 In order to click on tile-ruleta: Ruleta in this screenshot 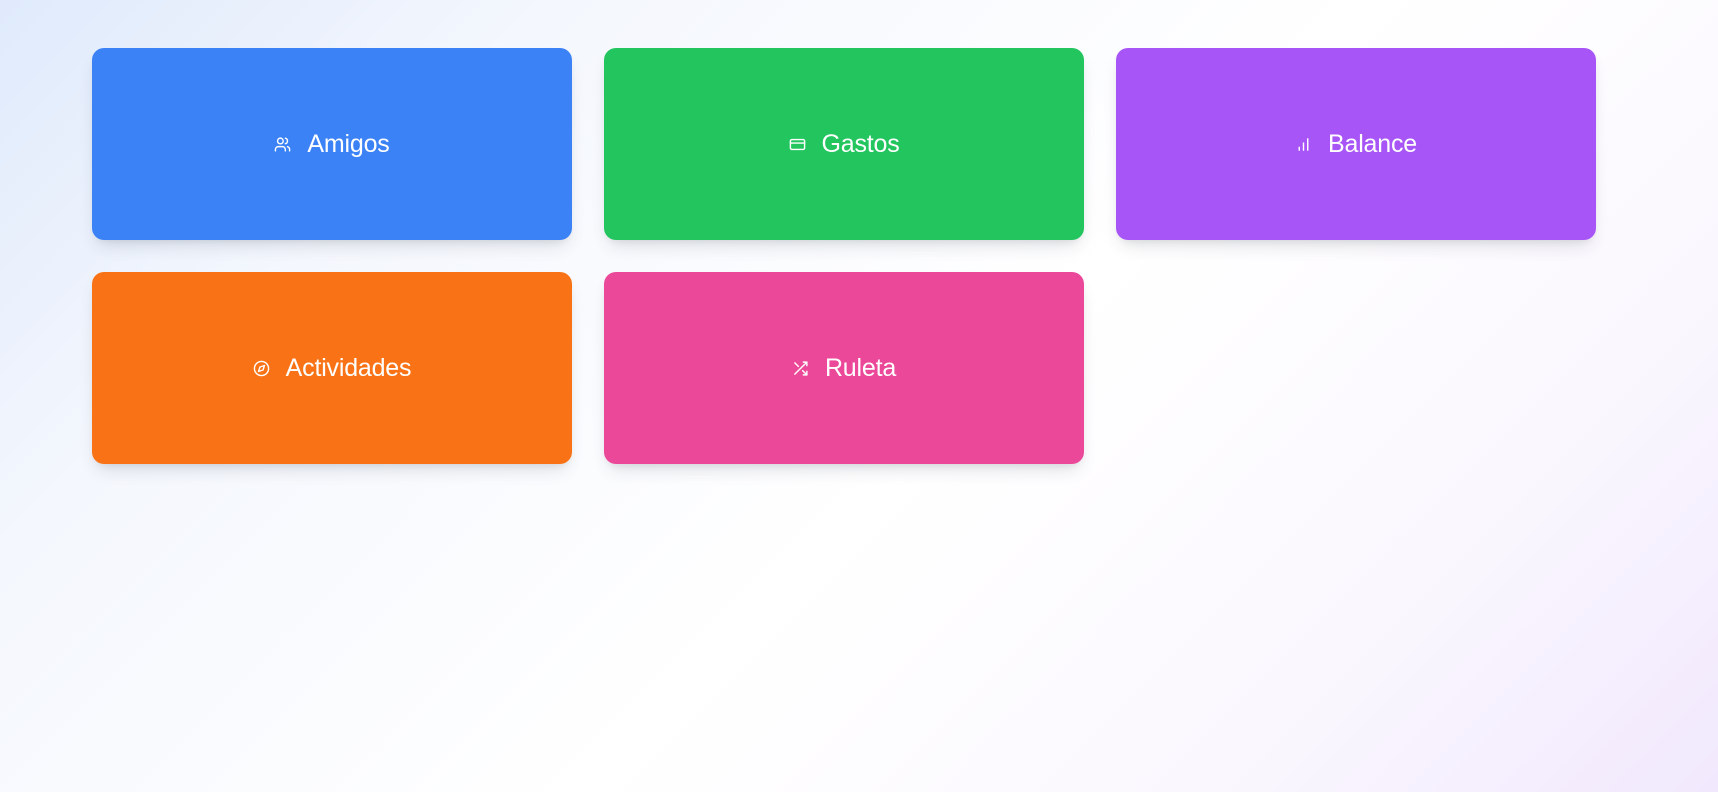, I will do `click(844, 368)`.